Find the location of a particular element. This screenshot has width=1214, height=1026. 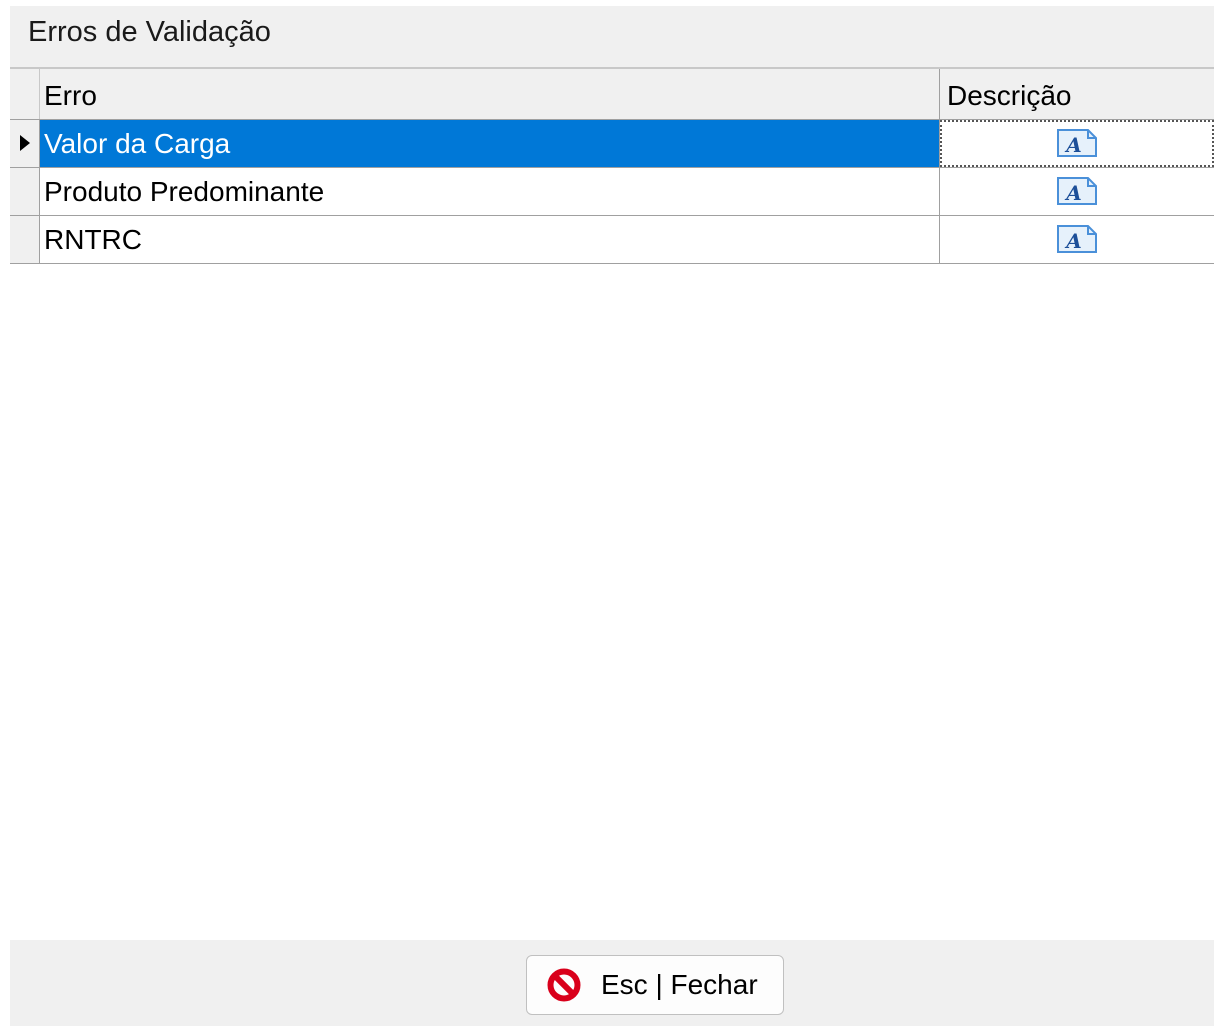

footer-bar: Esc | Fechar is located at coordinates (612, 983).